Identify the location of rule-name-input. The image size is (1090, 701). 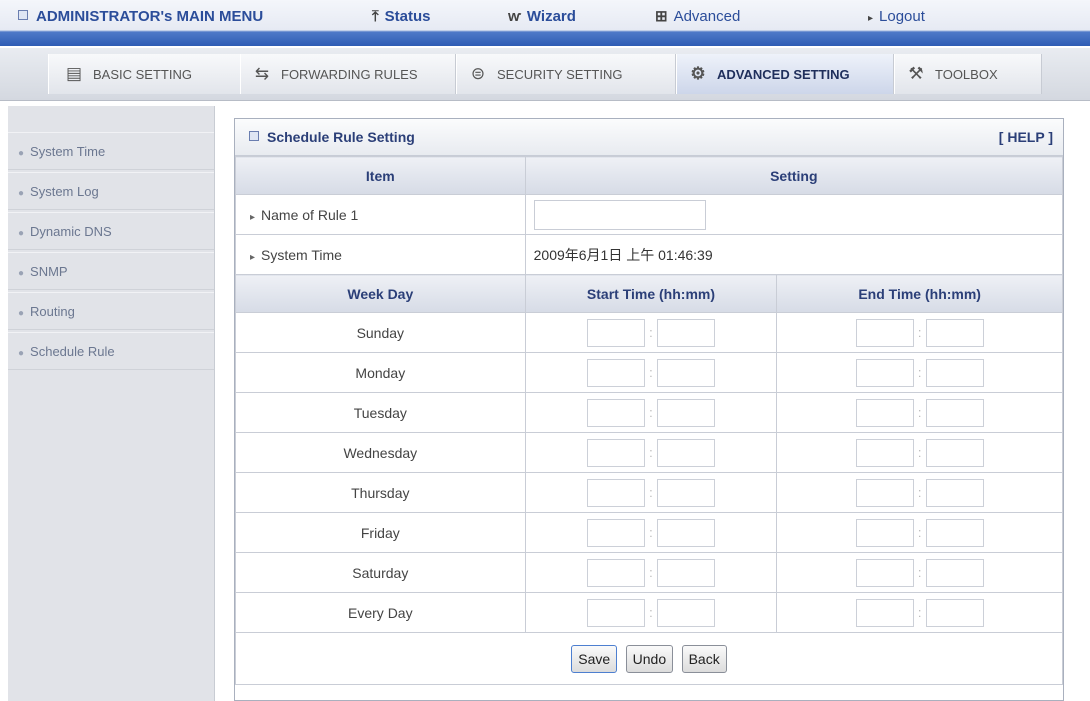
(619, 214).